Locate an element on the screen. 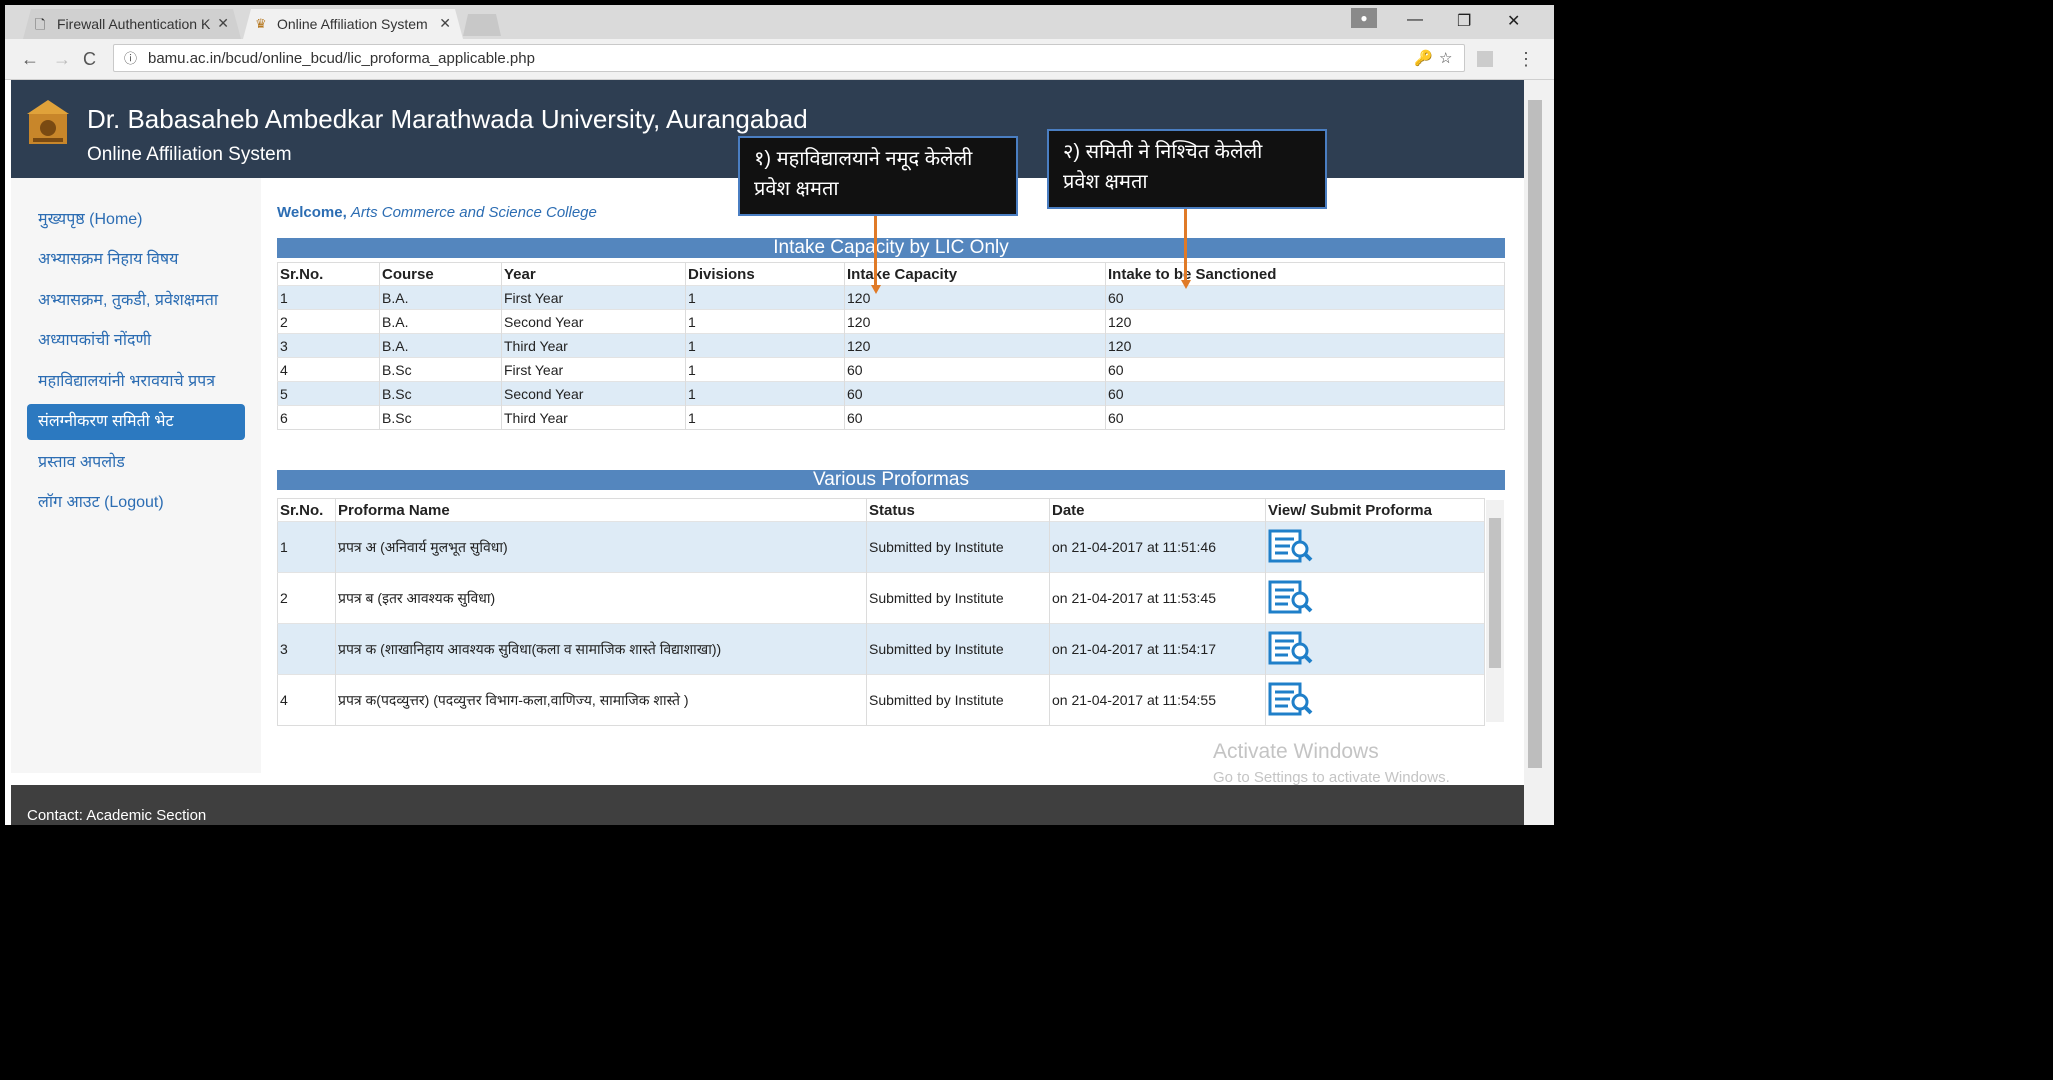 The image size is (2053, 1080). college-name: Arts Commerce and Science College is located at coordinates (473, 212).